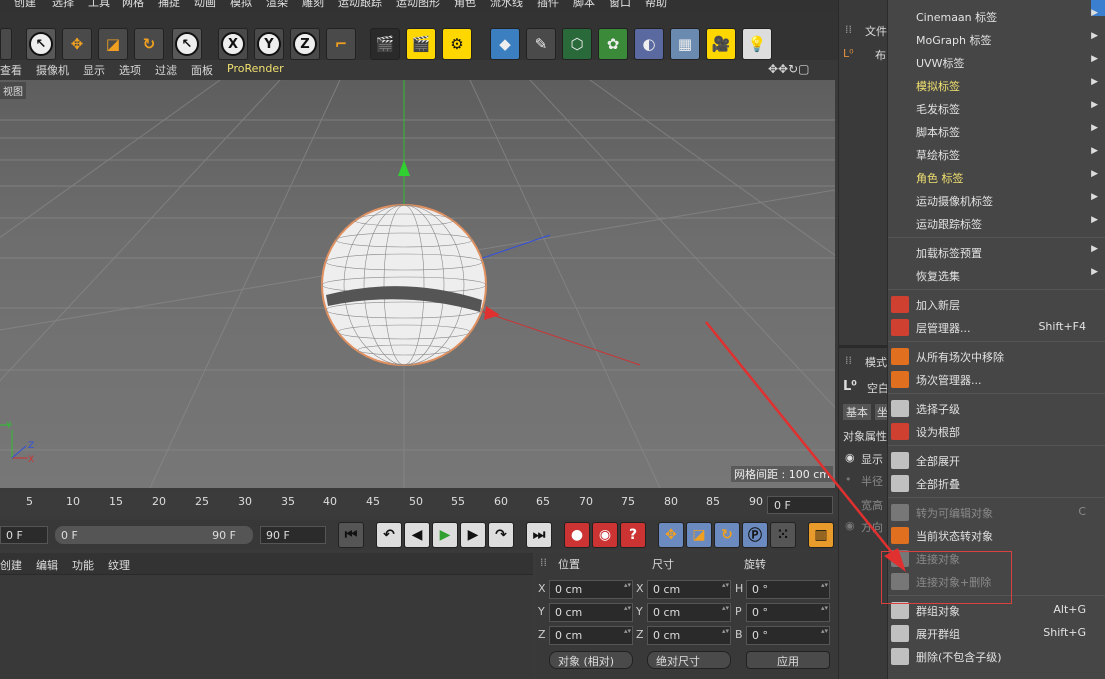 Image resolution: width=1105 pixels, height=679 pixels. What do you see at coordinates (876, 31) in the screenshot?
I see `files-menu: 文件` at bounding box center [876, 31].